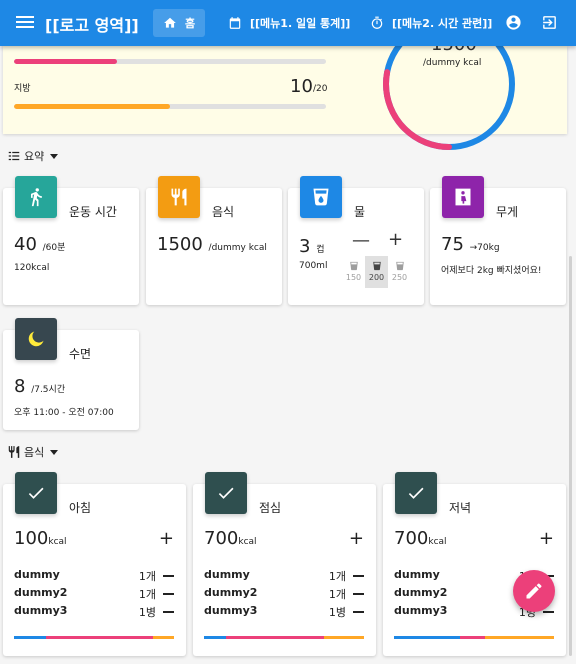 This screenshot has height=664, width=576. What do you see at coordinates (270, 508) in the screenshot?
I see `meal-title: 점심` at bounding box center [270, 508].